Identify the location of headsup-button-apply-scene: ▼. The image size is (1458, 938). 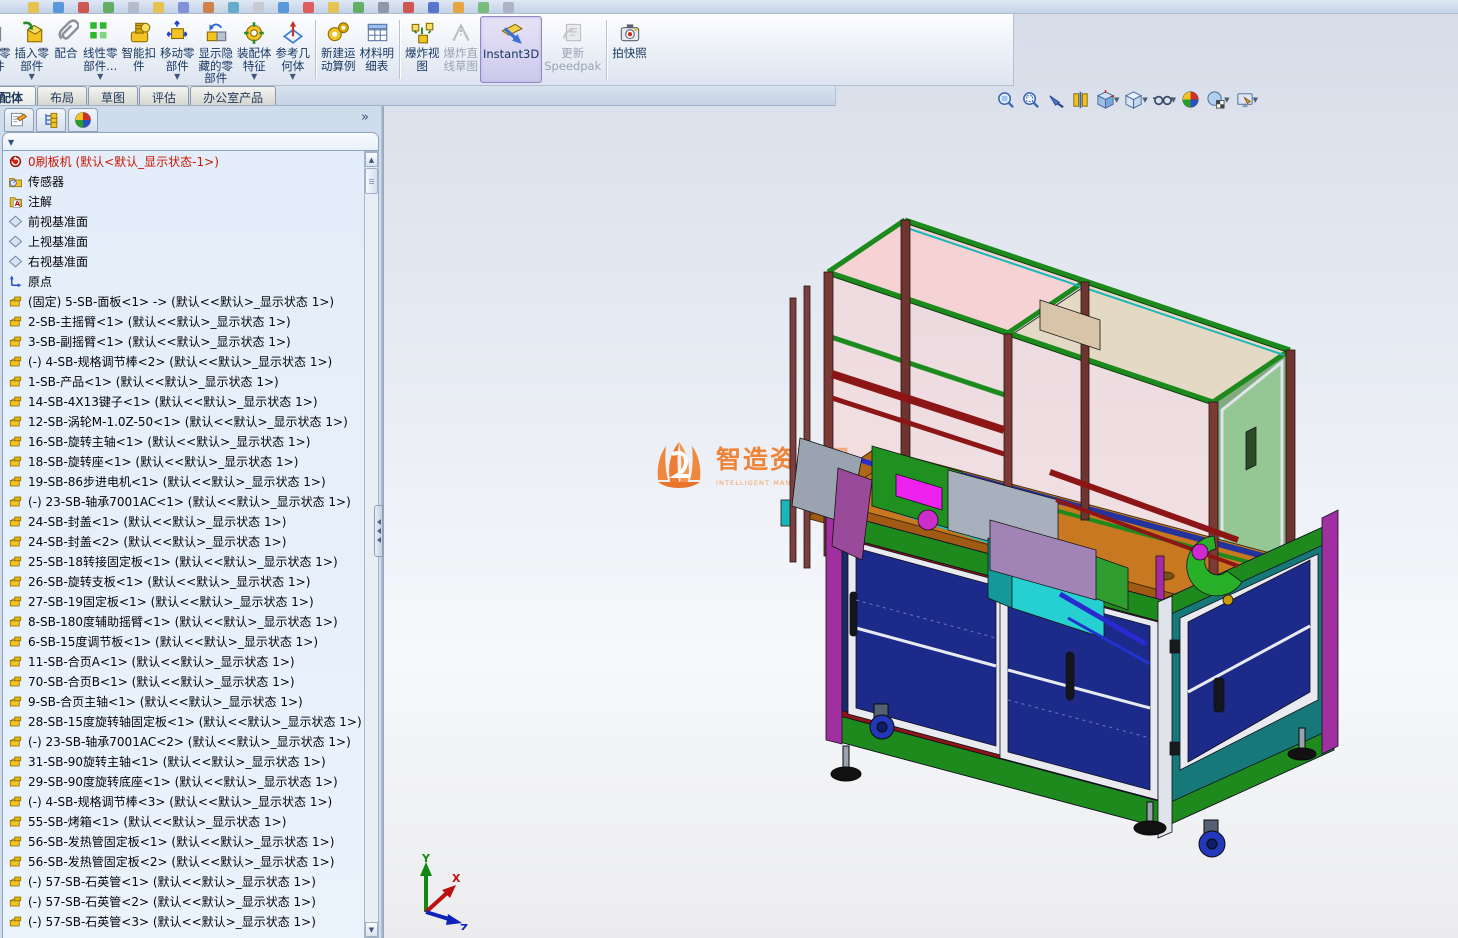
(1218, 100).